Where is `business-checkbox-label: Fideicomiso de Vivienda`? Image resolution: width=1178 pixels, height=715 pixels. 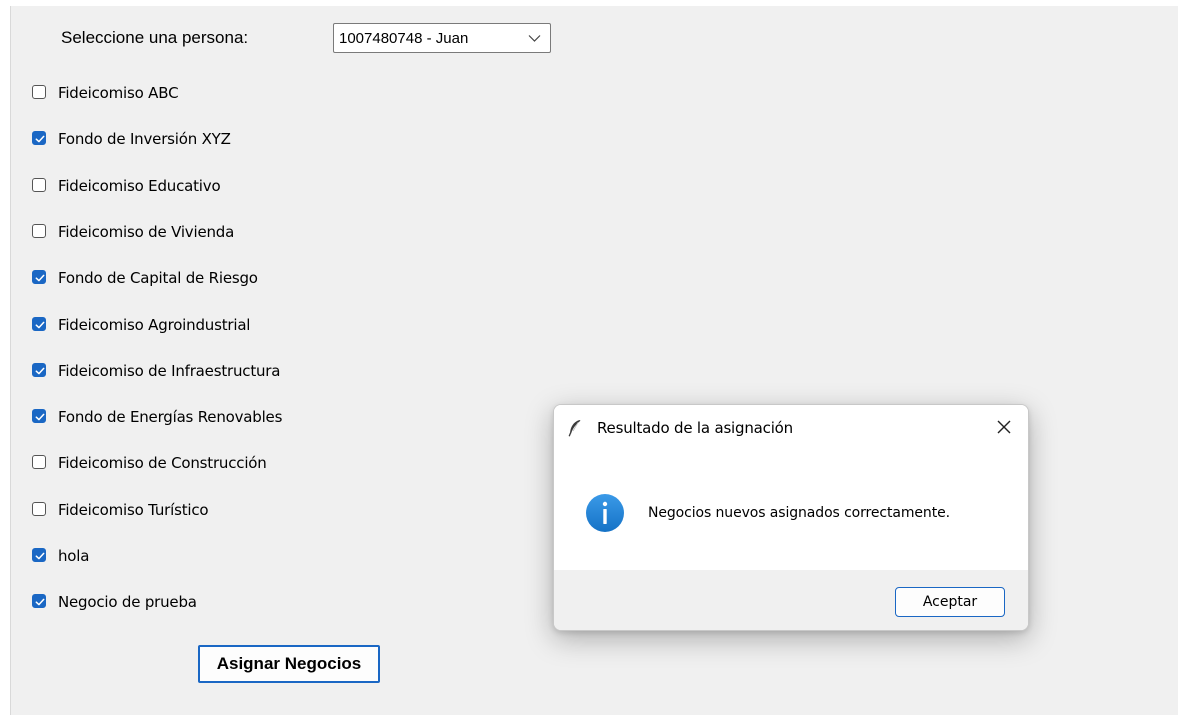
business-checkbox-label: Fideicomiso de Vivienda is located at coordinates (146, 232).